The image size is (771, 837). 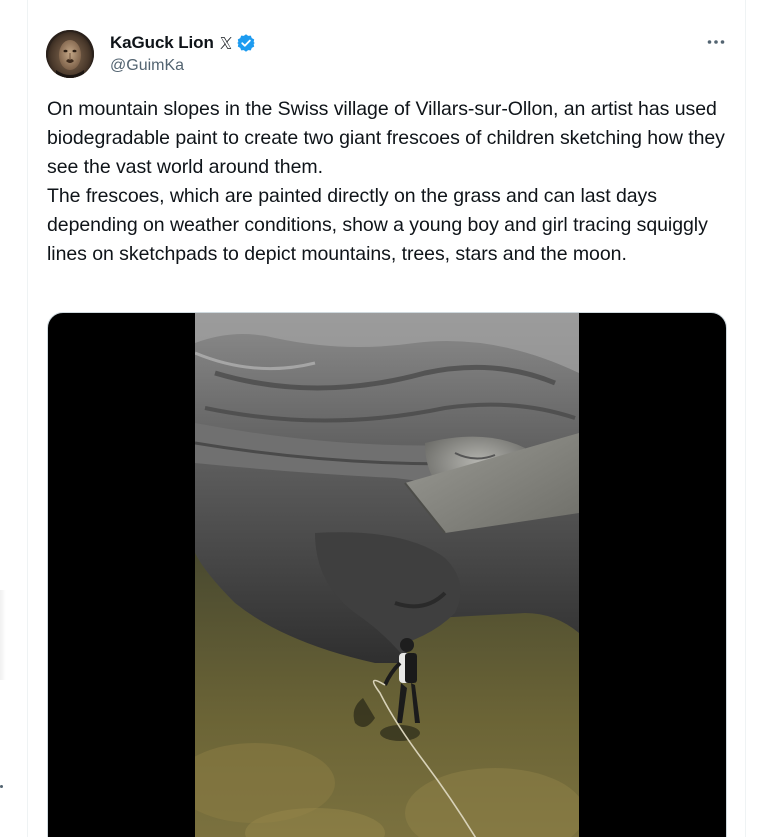 What do you see at coordinates (745, 418) in the screenshot?
I see `column-border-right` at bounding box center [745, 418].